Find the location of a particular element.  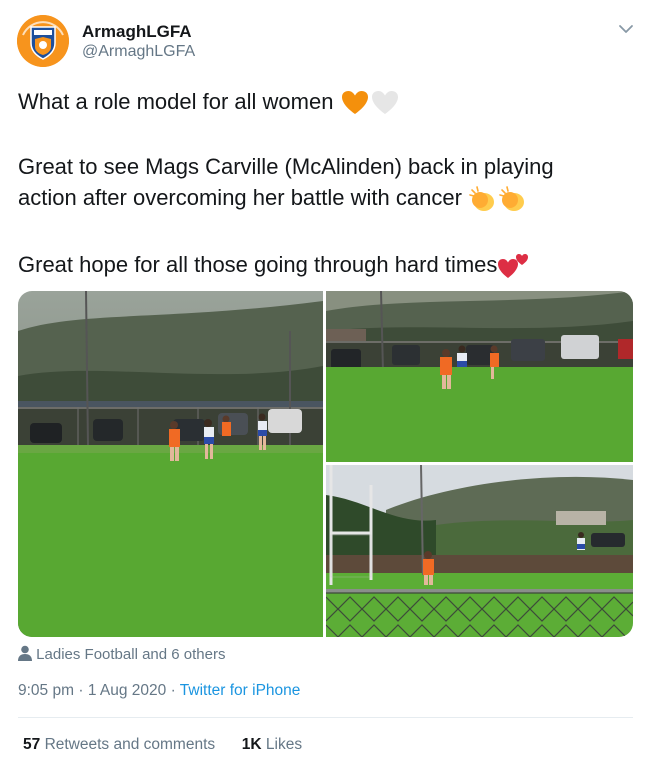

divider is located at coordinates (325, 717).